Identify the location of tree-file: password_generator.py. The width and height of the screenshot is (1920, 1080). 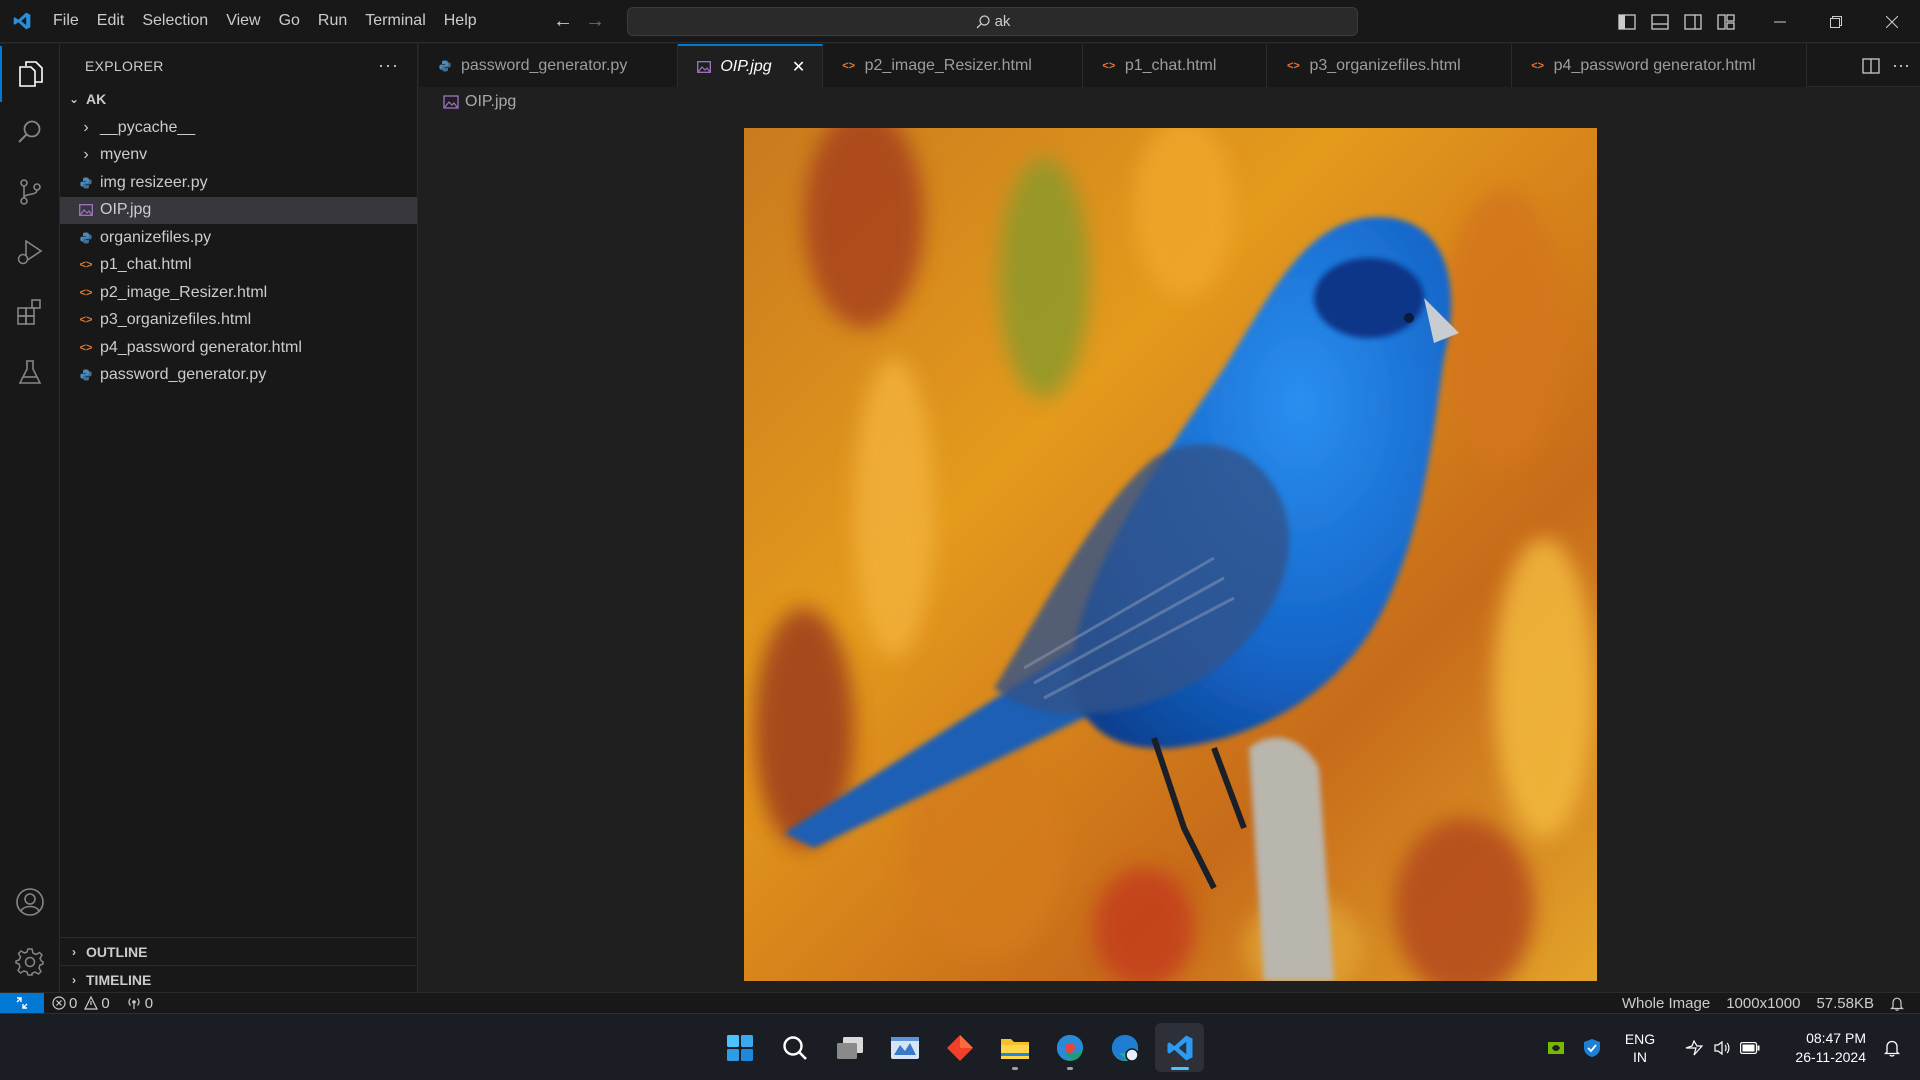
(238, 376).